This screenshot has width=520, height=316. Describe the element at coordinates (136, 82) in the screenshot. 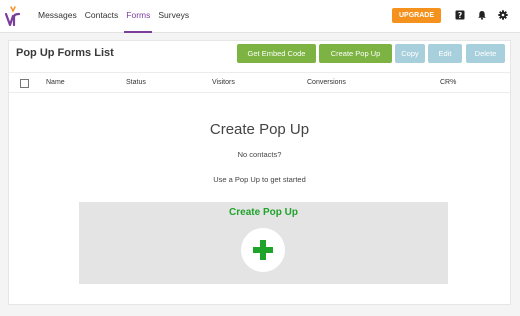

I see `column-header-status: Status` at that location.